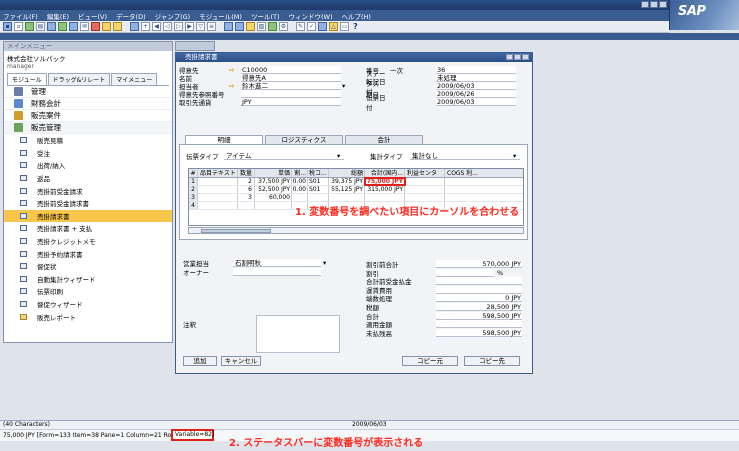 The width and height of the screenshot is (739, 451). What do you see at coordinates (291, 94) in the screenshot?
I see `header-field-value` at bounding box center [291, 94].